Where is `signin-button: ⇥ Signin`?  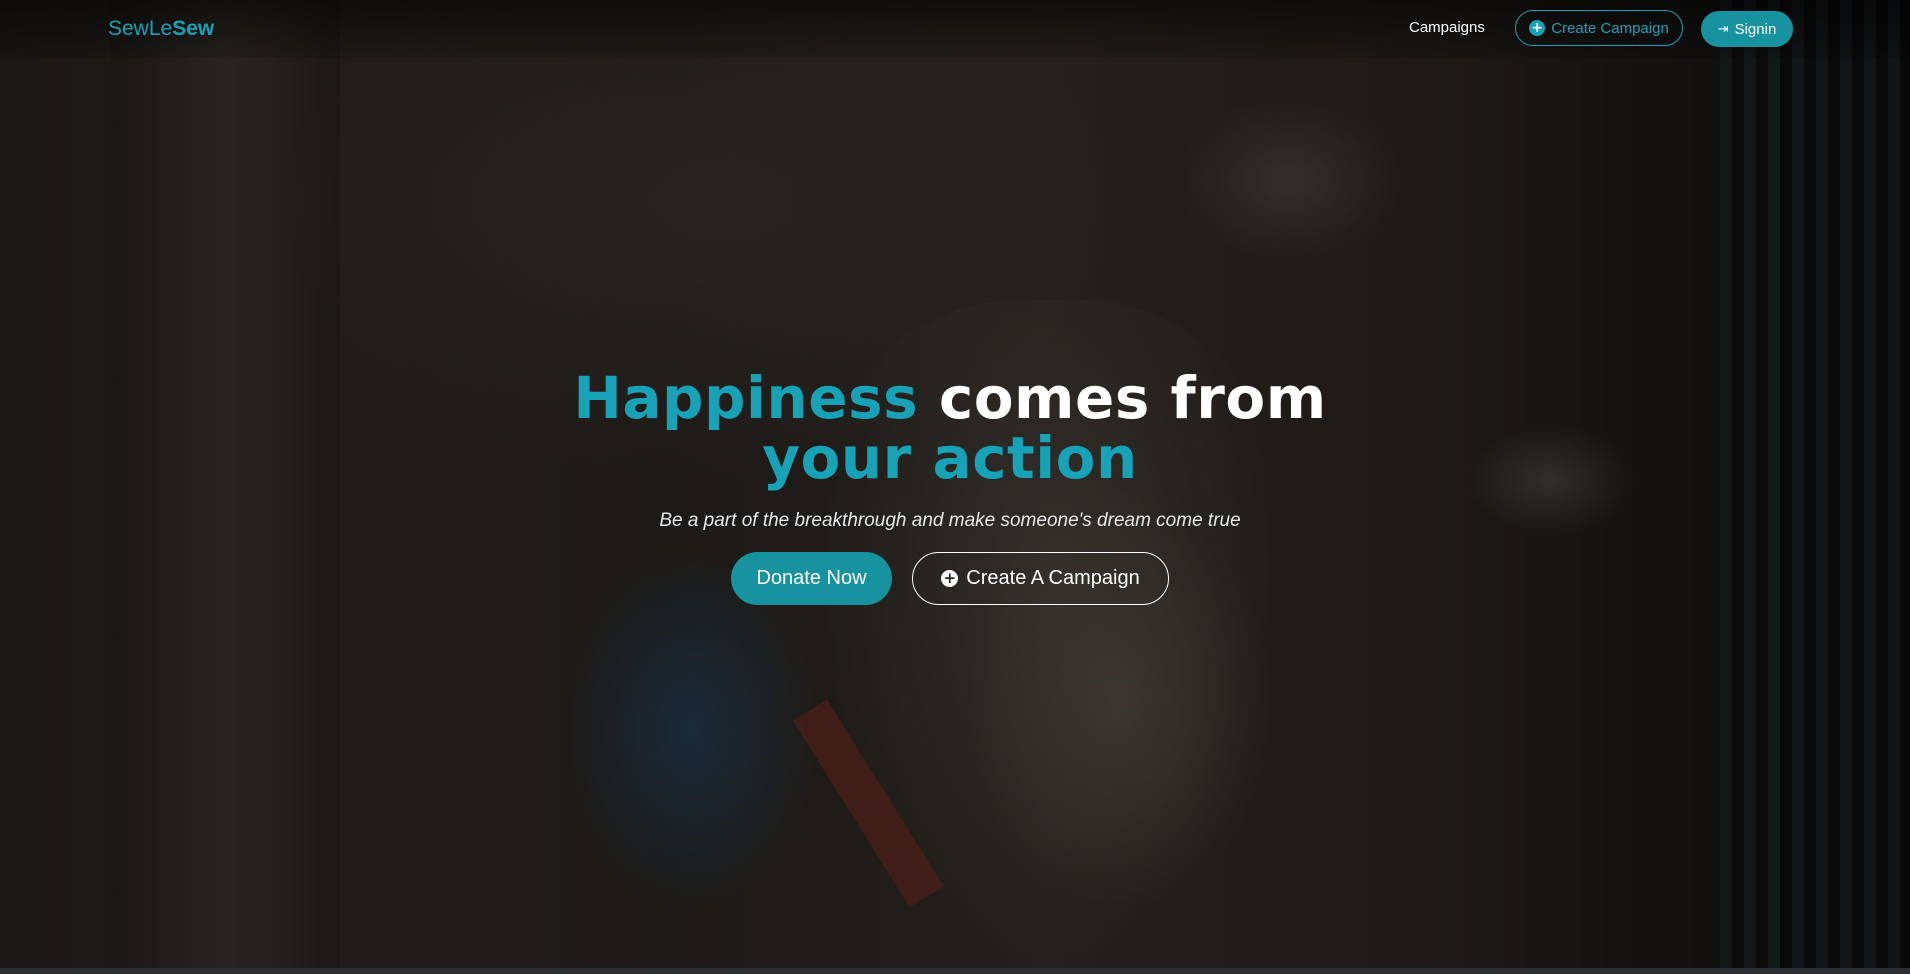 signin-button: ⇥ Signin is located at coordinates (1747, 29).